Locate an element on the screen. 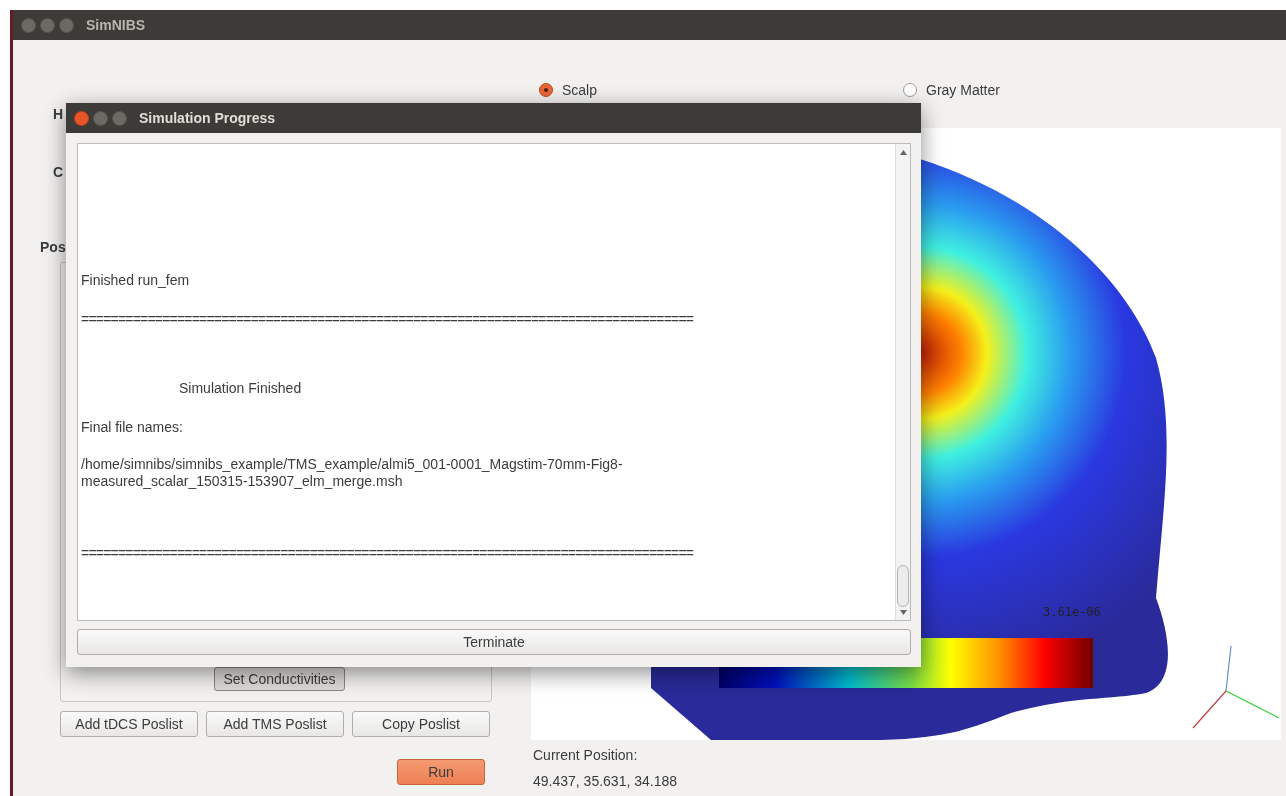 This screenshot has width=1286, height=796. run-button: Run is located at coordinates (441, 772).